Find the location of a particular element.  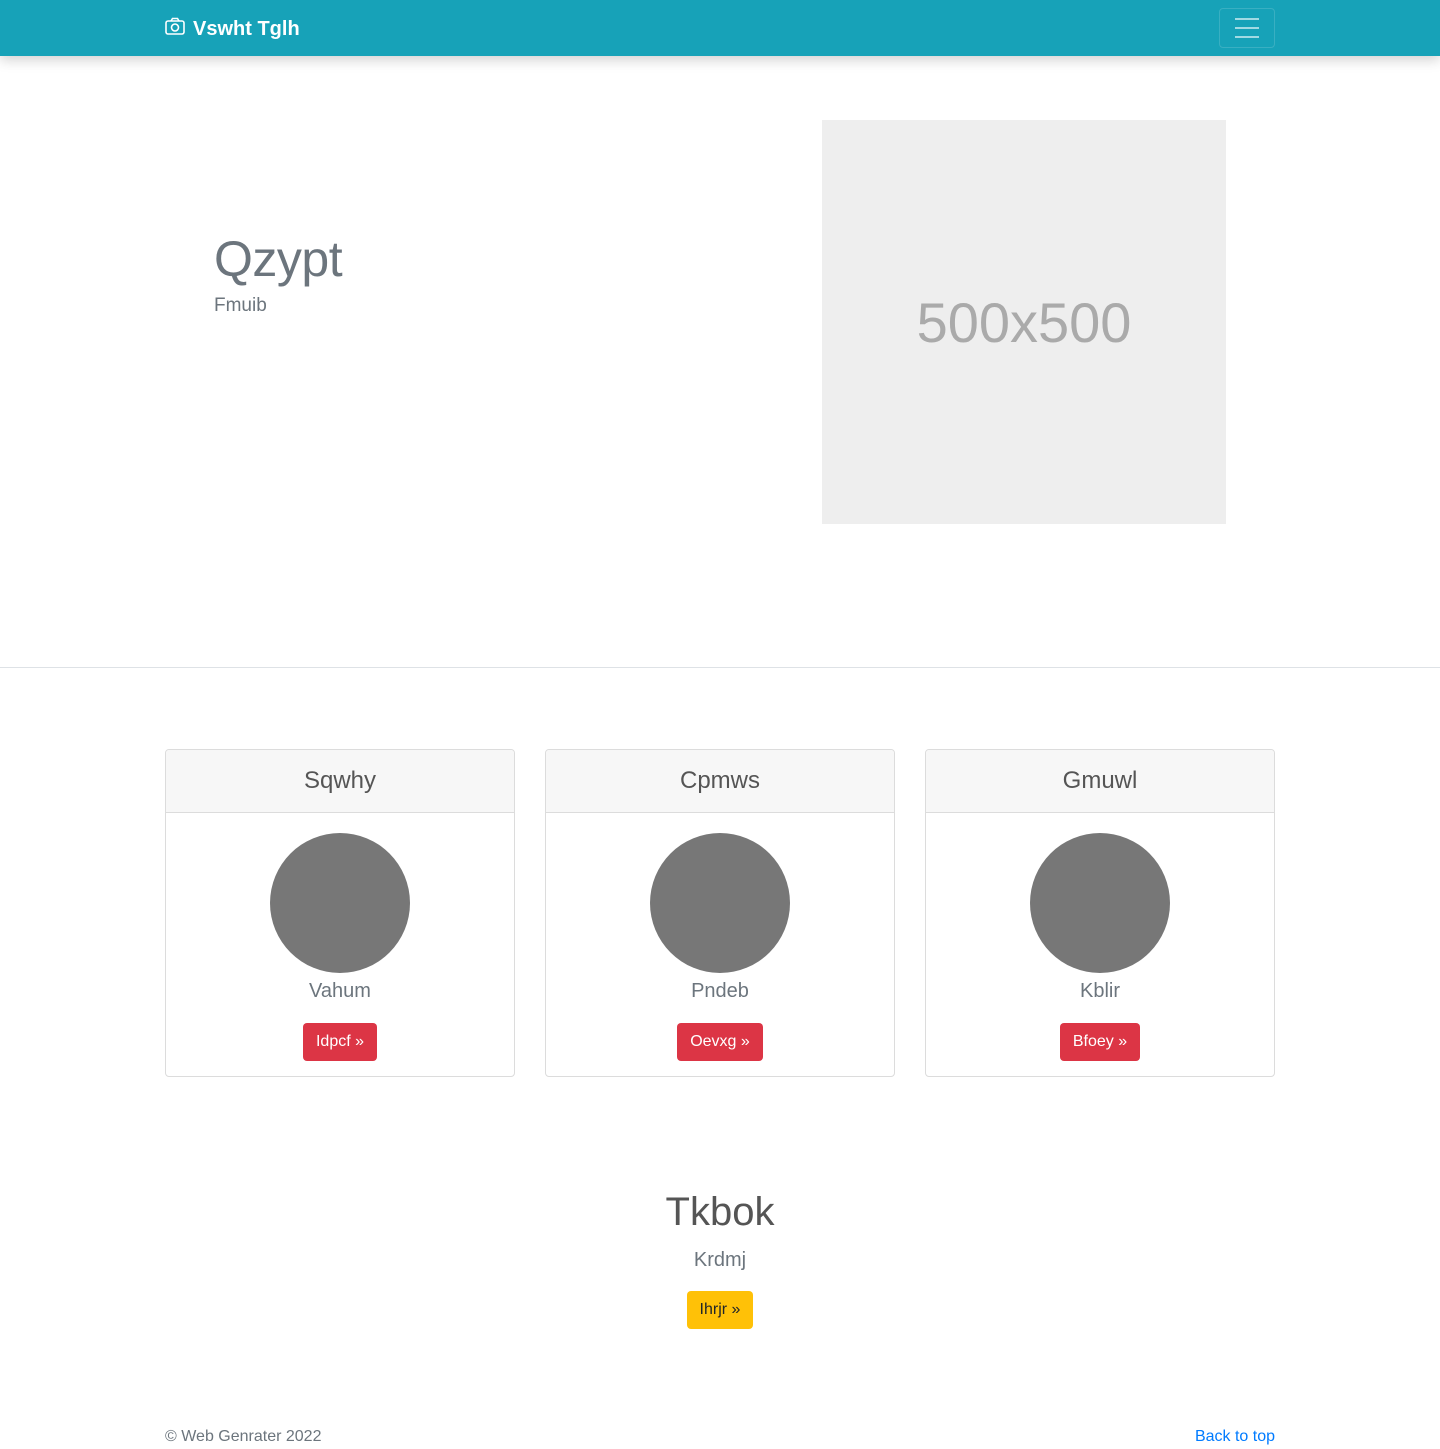

placeholder-image-label: 500x500 is located at coordinates (1024, 322).